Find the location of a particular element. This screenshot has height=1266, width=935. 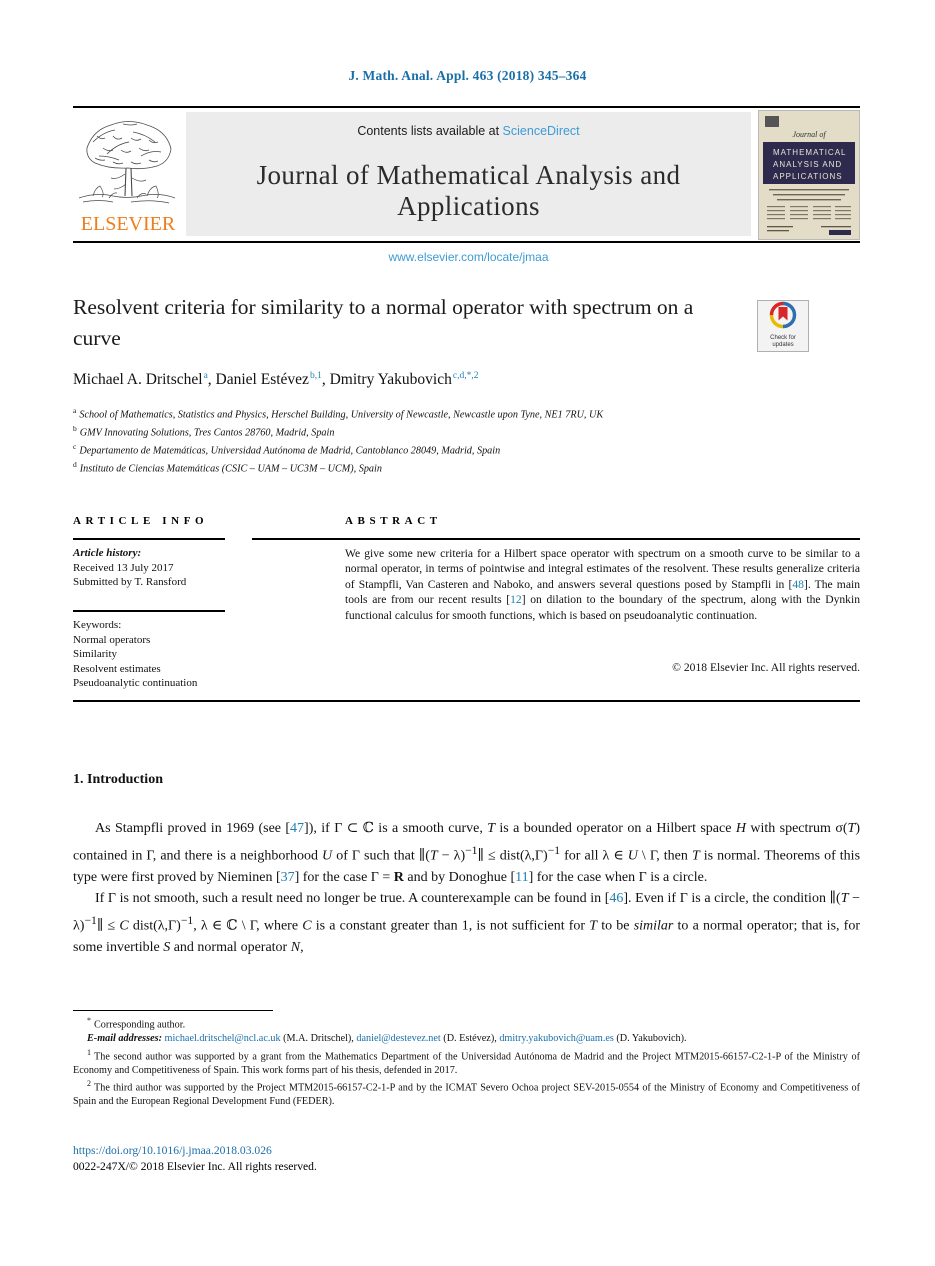

keyword-item: Similarity is located at coordinates (95, 654).